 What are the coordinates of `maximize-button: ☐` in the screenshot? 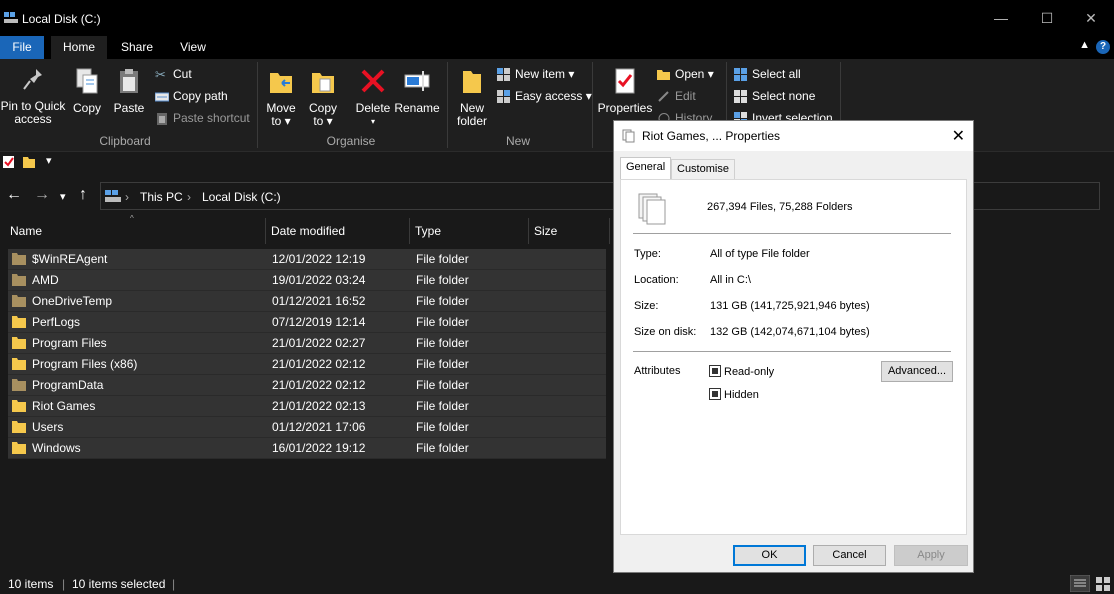 It's located at (1047, 18).